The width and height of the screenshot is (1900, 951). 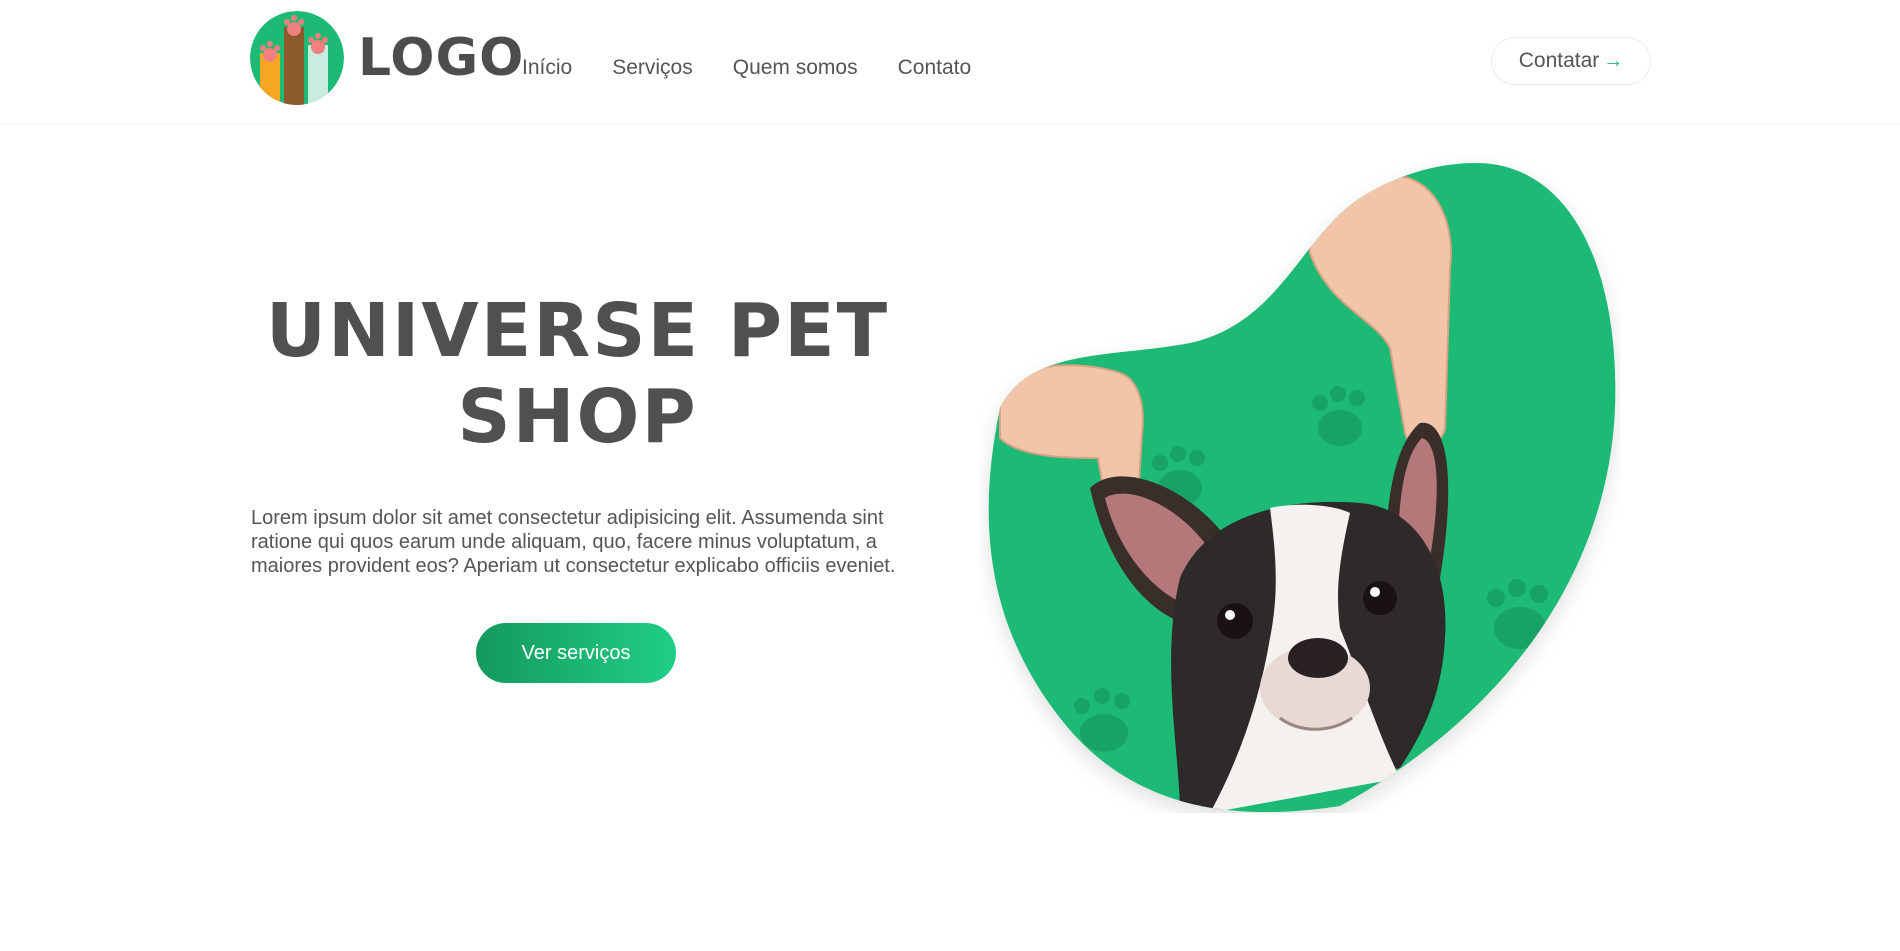 I want to click on paw-logo-icon, so click(x=297, y=58).